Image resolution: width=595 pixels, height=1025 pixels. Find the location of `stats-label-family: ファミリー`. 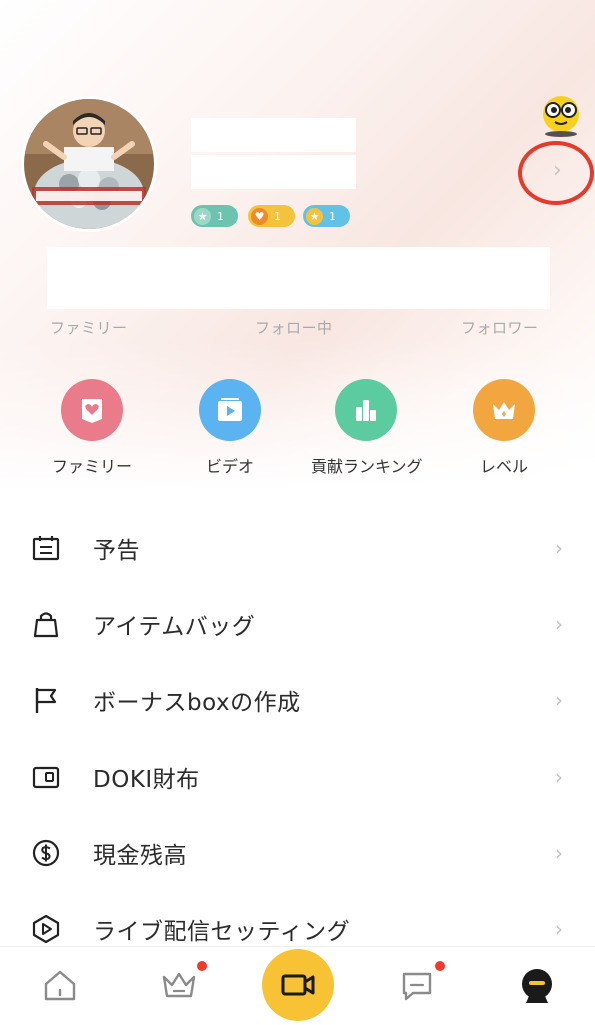

stats-label-family: ファミリー is located at coordinates (89, 327).